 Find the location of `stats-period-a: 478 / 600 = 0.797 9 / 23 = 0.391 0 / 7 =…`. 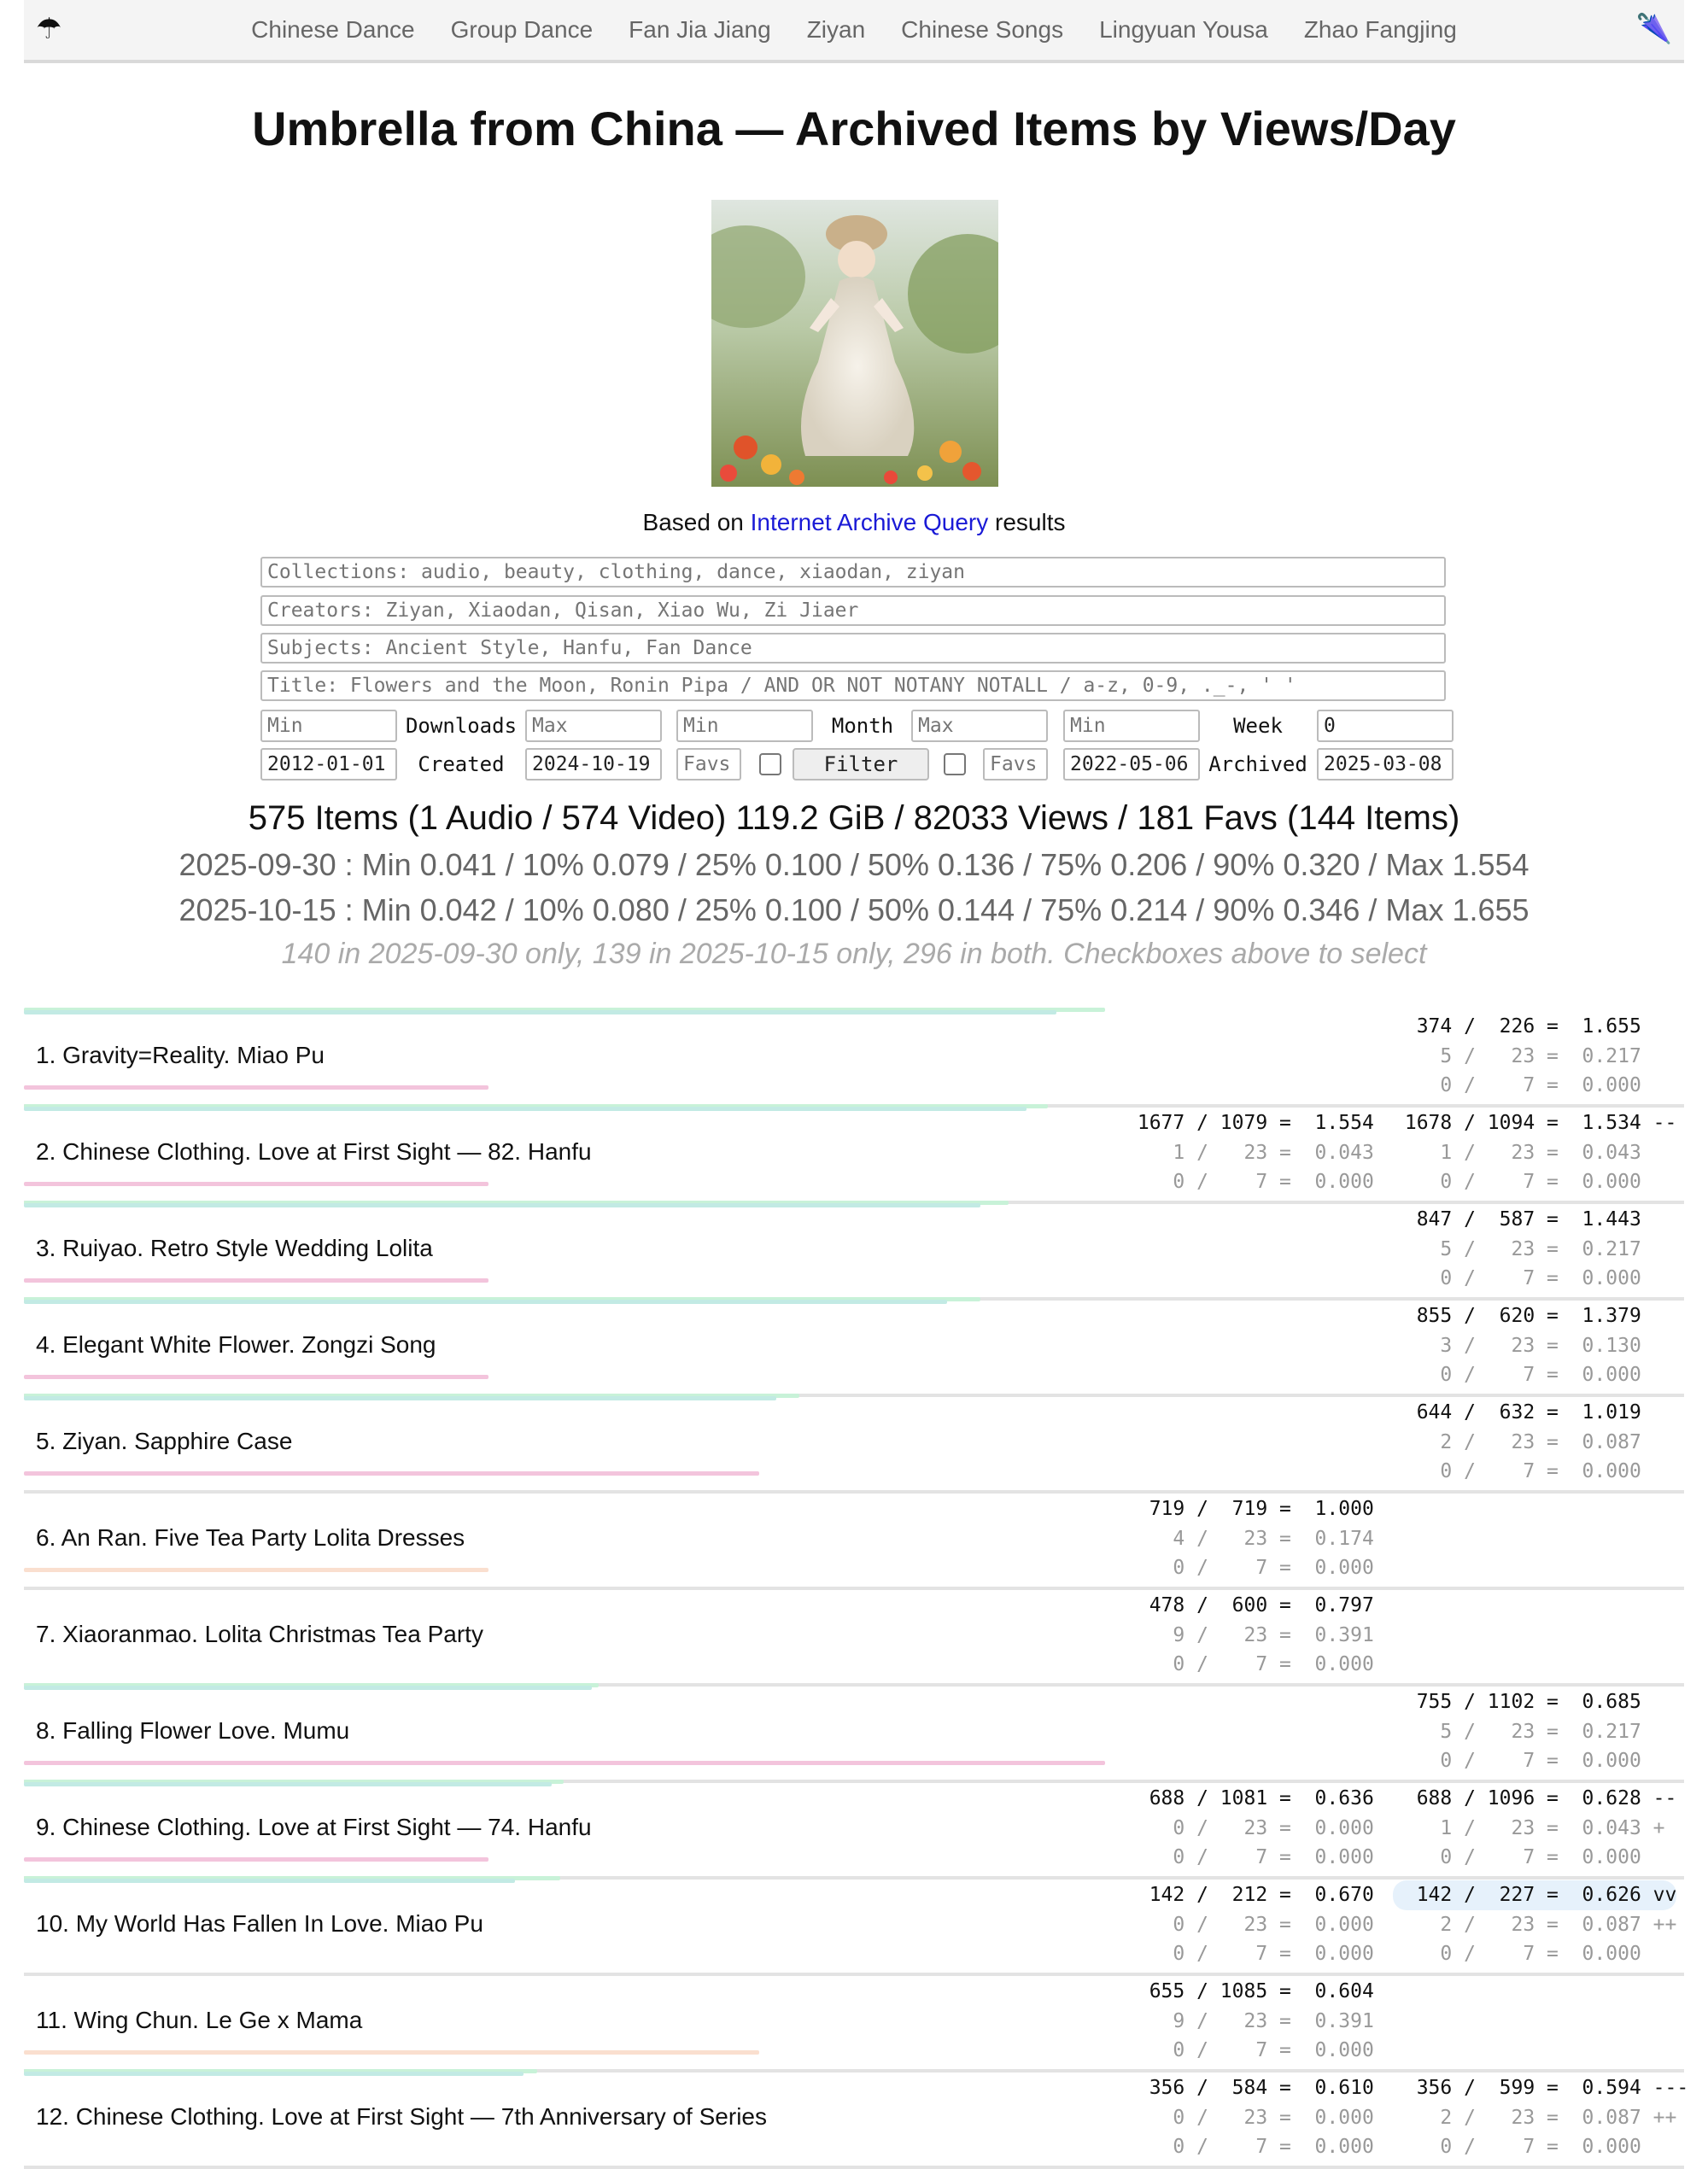

stats-period-a: 478 / 600 = 0.797 9 / 23 = 0.391 0 / 7 =… is located at coordinates (1250, 1635).